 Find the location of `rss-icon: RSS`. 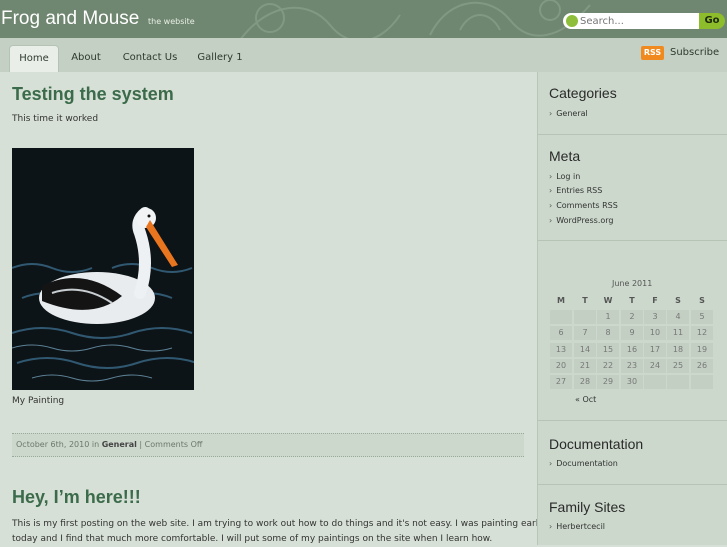

rss-icon: RSS is located at coordinates (652, 53).